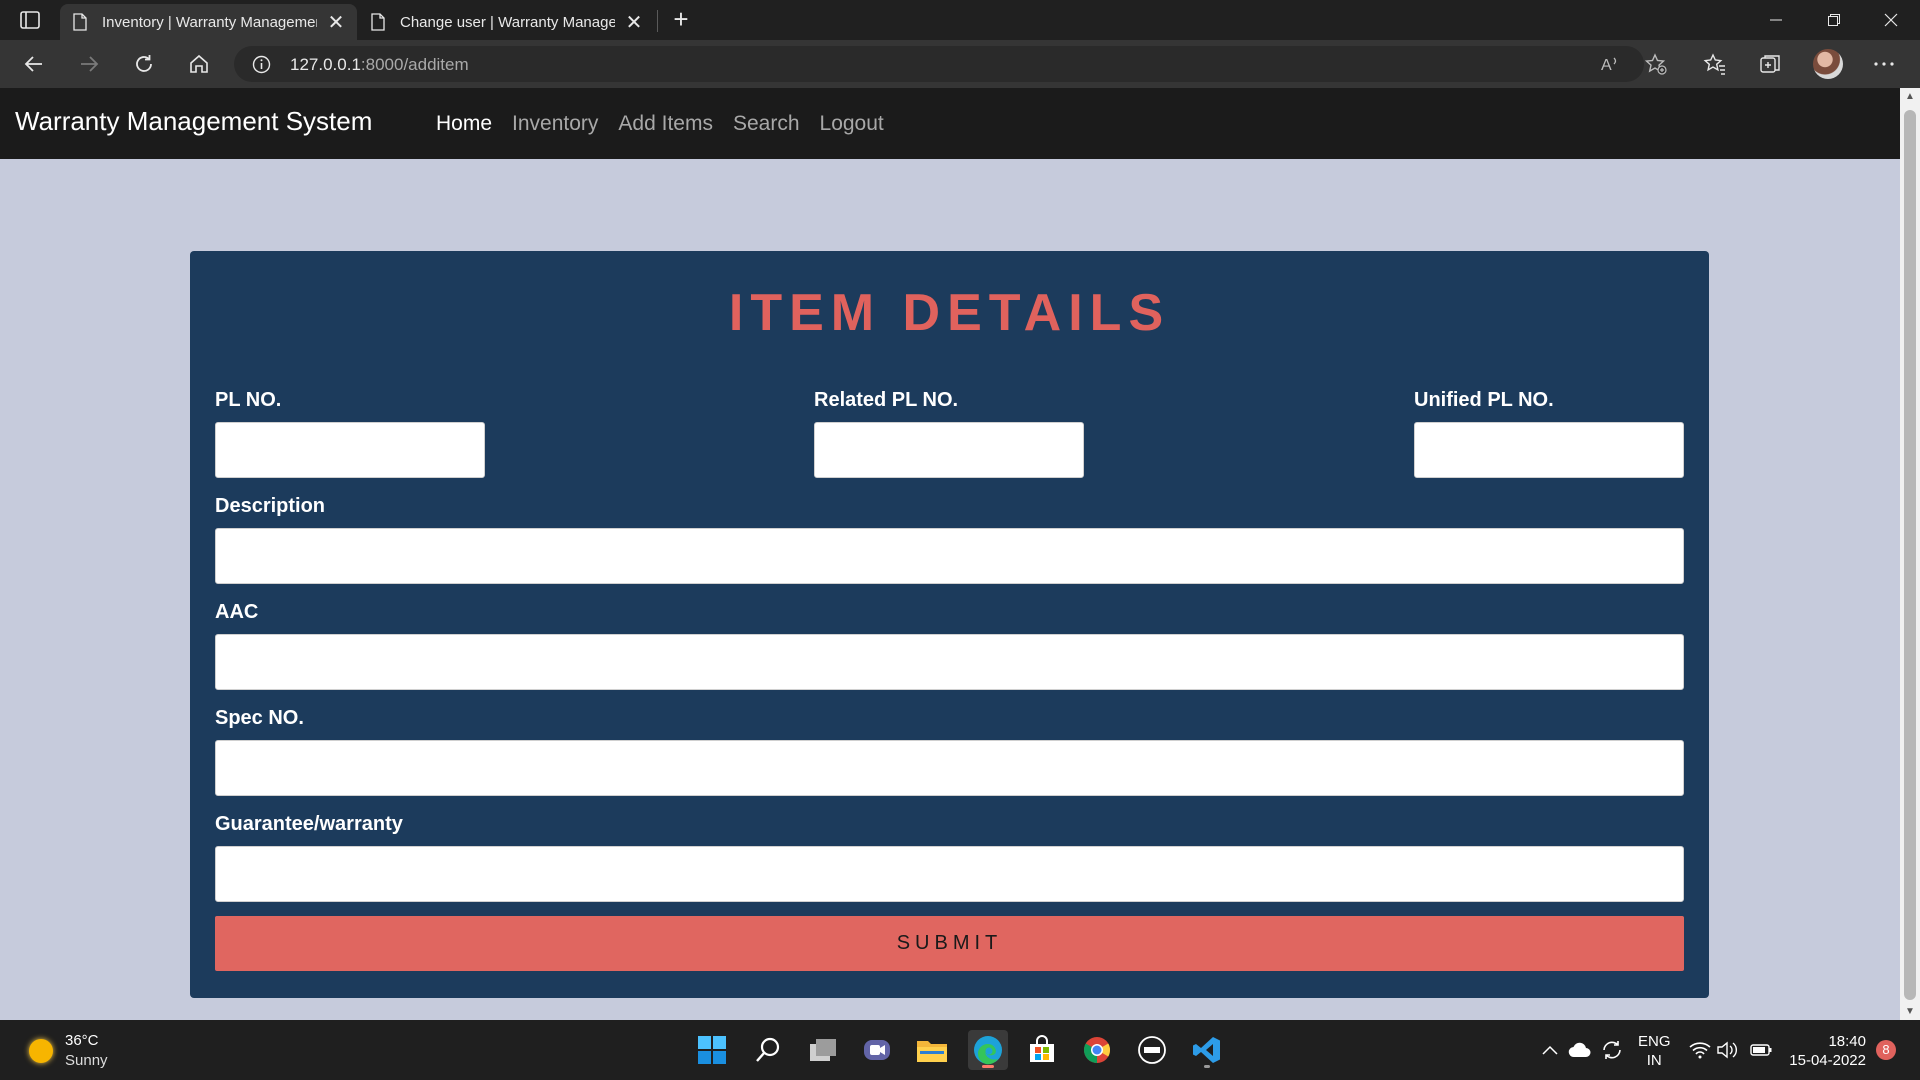 The image size is (1920, 1080). I want to click on vscode-button, so click(1207, 1050).